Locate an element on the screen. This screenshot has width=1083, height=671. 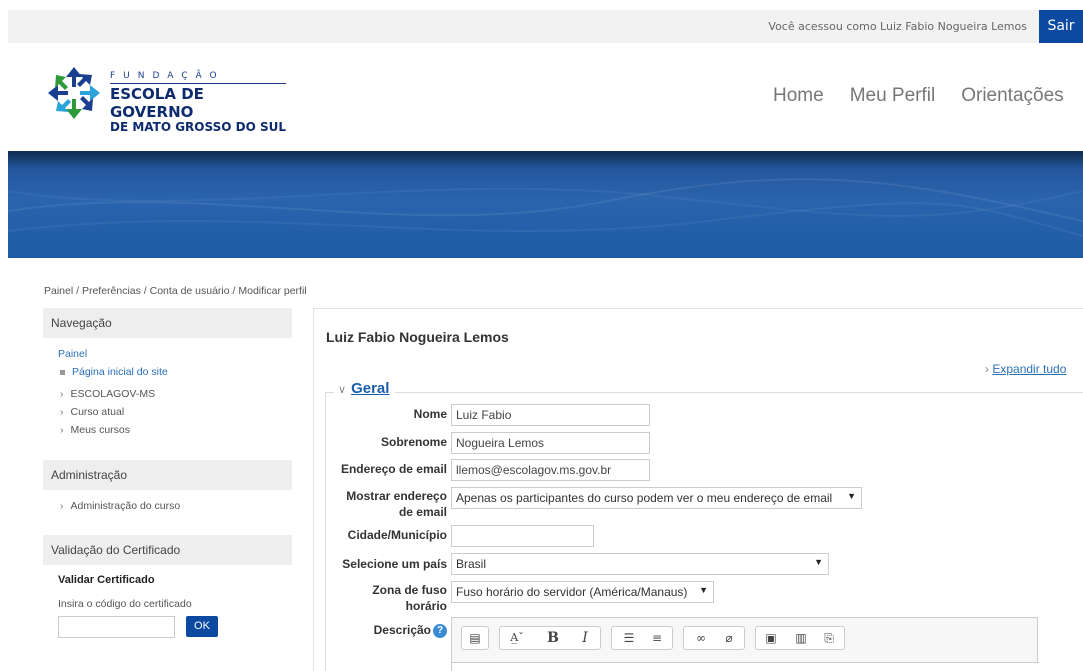
link-icon: ∞ is located at coordinates (701, 638).